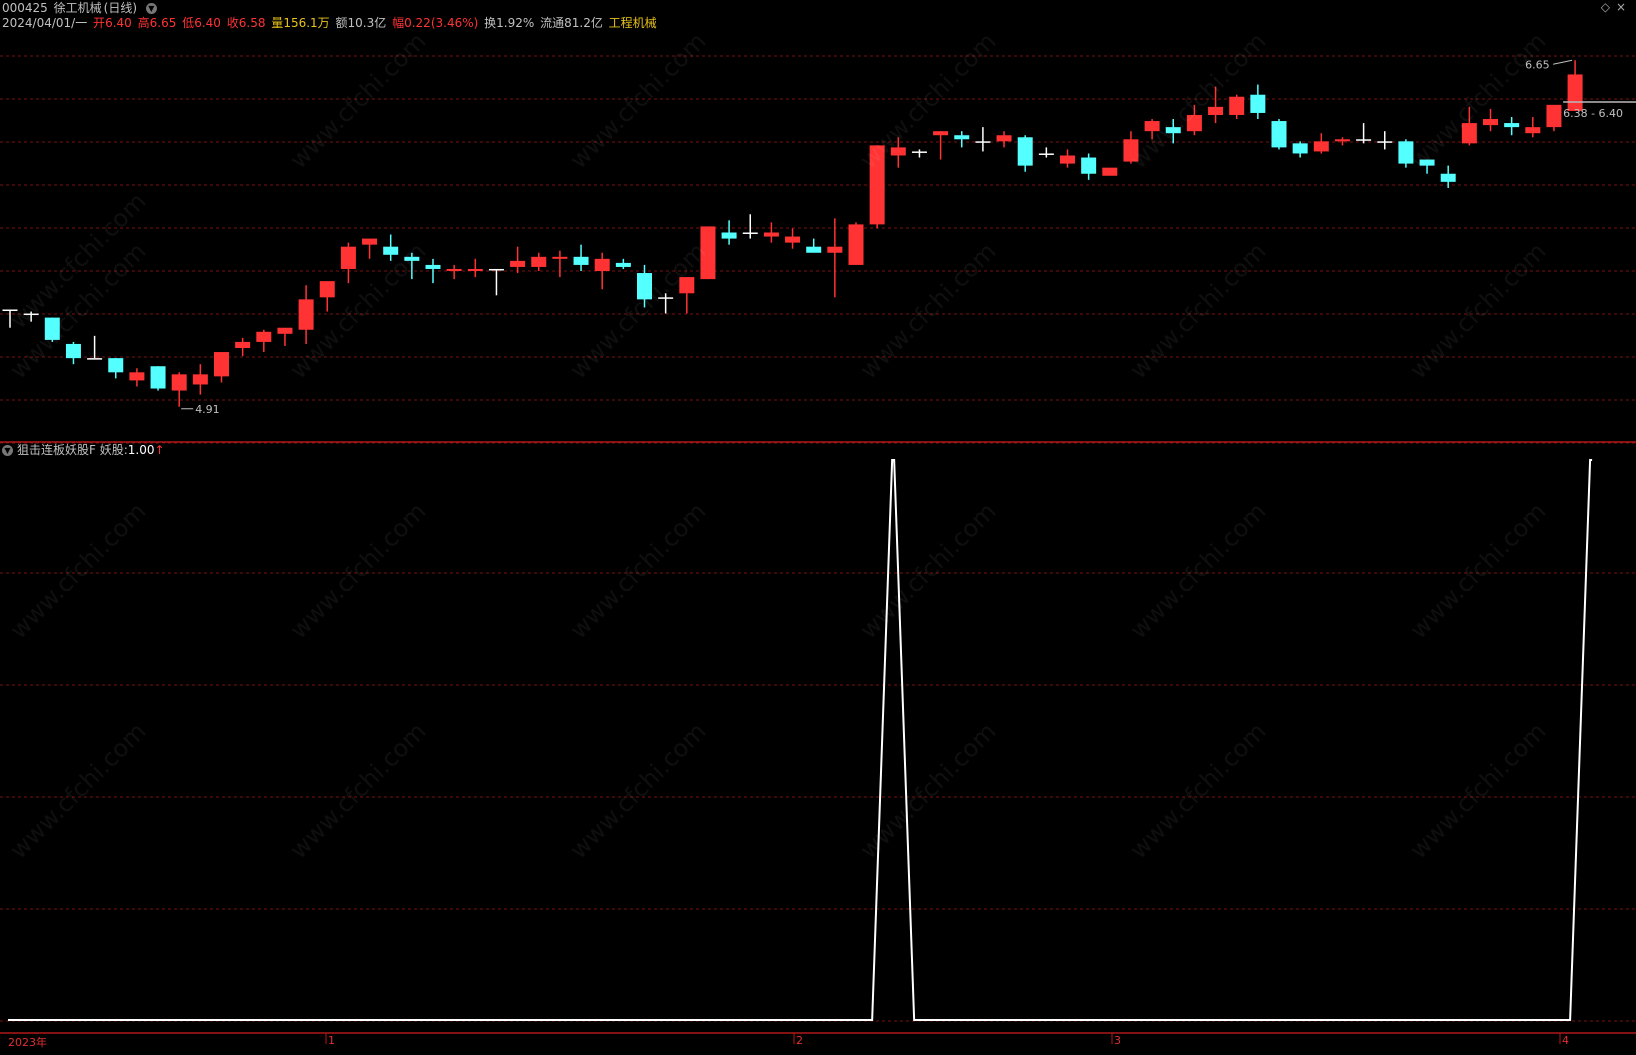 This screenshot has height=1055, width=1636. Describe the element at coordinates (331, 1040) in the screenshot. I see `x-axis-label-month-1: 1` at that location.